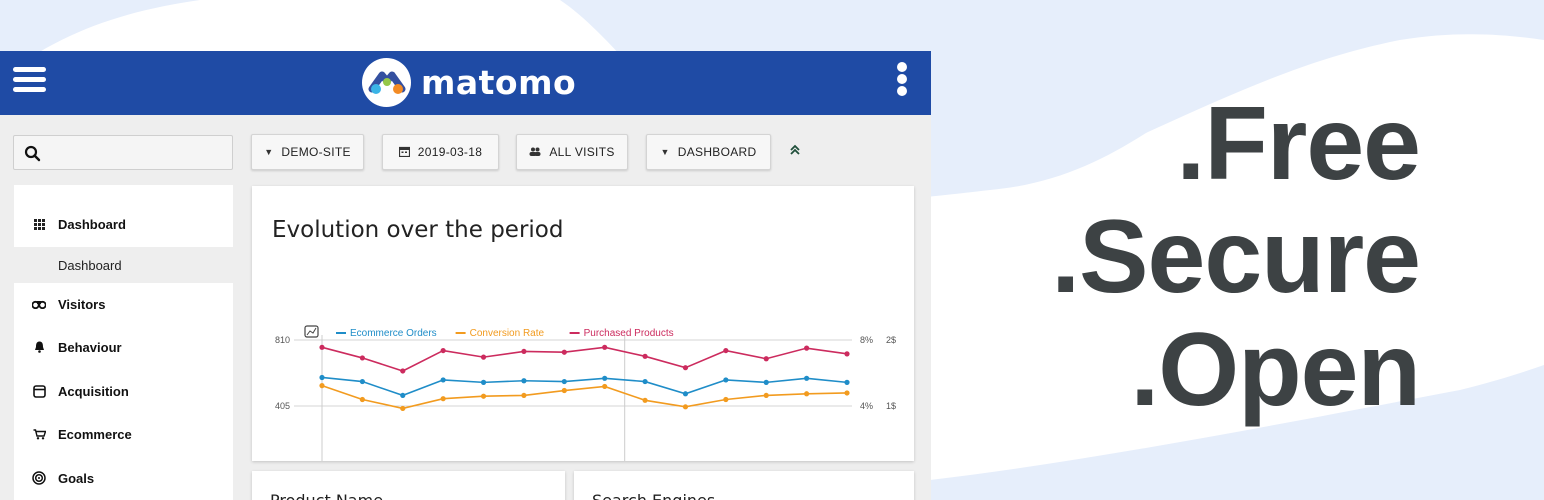 The height and width of the screenshot is (500, 1544). Describe the element at coordinates (717, 152) in the screenshot. I see `dashboard-selector-label: DASHBOARD` at that location.